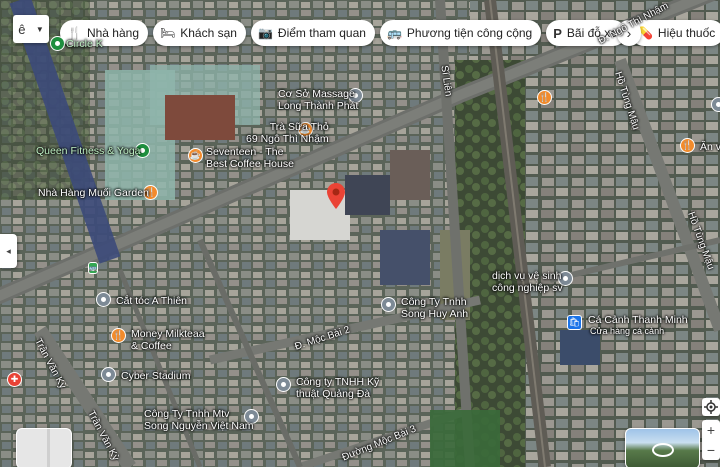 The width and height of the screenshot is (720, 467). Describe the element at coordinates (208, 33) in the screenshot. I see `chip-label: Khách sạn` at that location.